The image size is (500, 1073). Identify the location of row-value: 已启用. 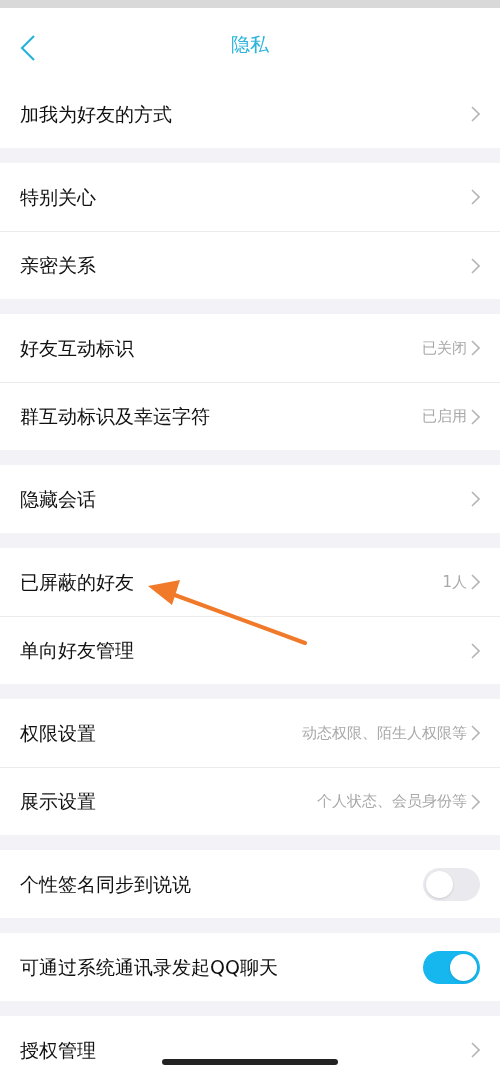
(444, 417).